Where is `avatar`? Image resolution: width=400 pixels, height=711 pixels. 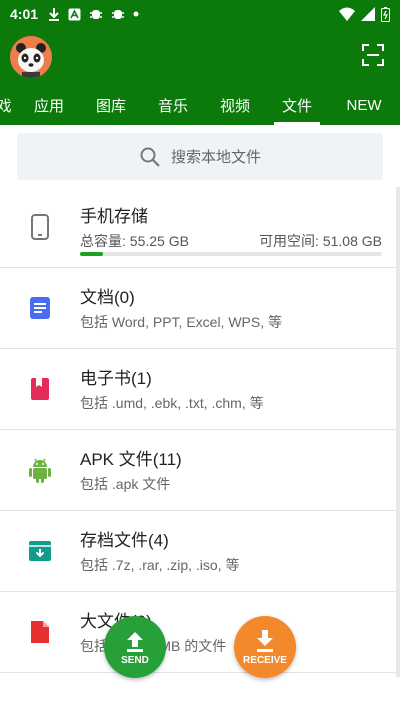
avatar is located at coordinates (31, 57).